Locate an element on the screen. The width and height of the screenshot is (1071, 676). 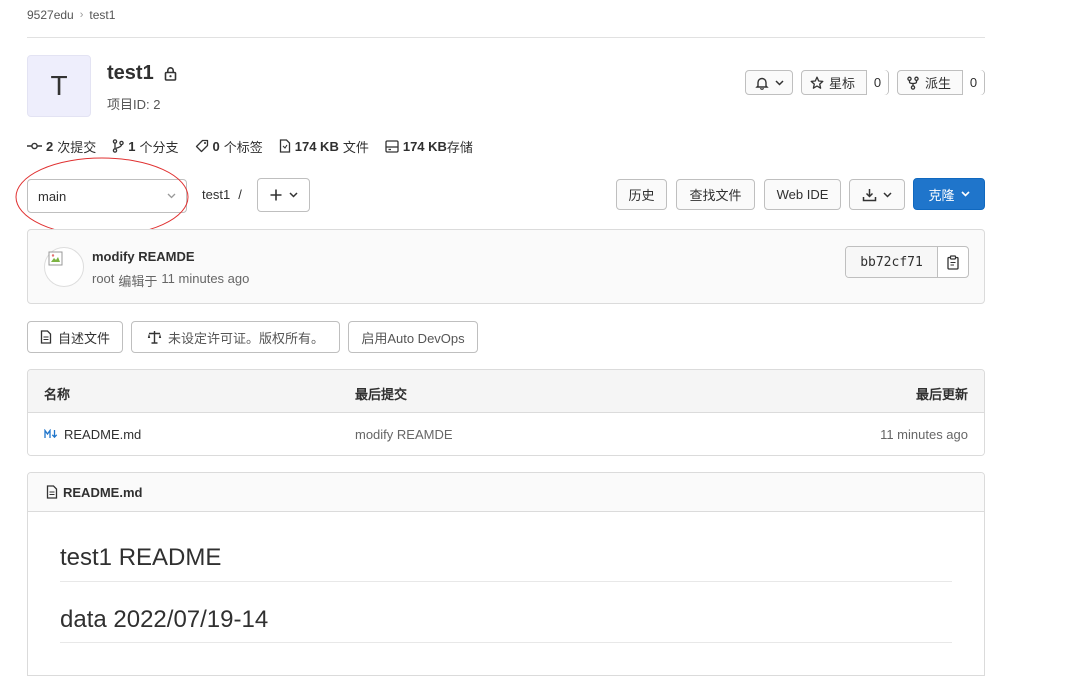
star-button: 星标 0 is located at coordinates (845, 82).